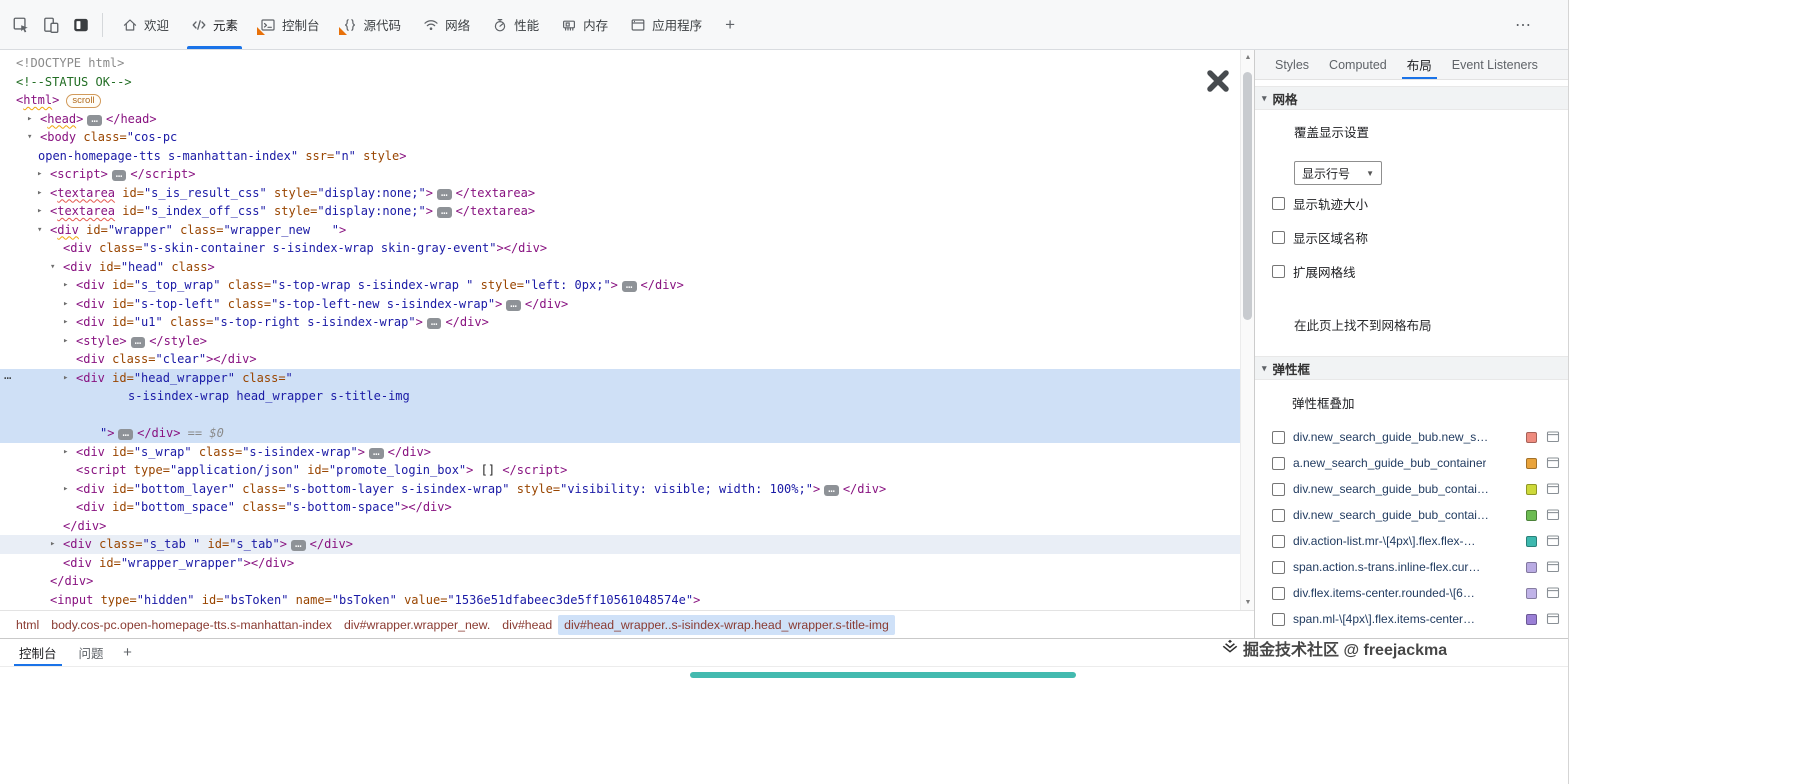 The height and width of the screenshot is (784, 1809). What do you see at coordinates (627, 137) in the screenshot?
I see `dom-tree-row: ▾ <body class="cos-pc` at bounding box center [627, 137].